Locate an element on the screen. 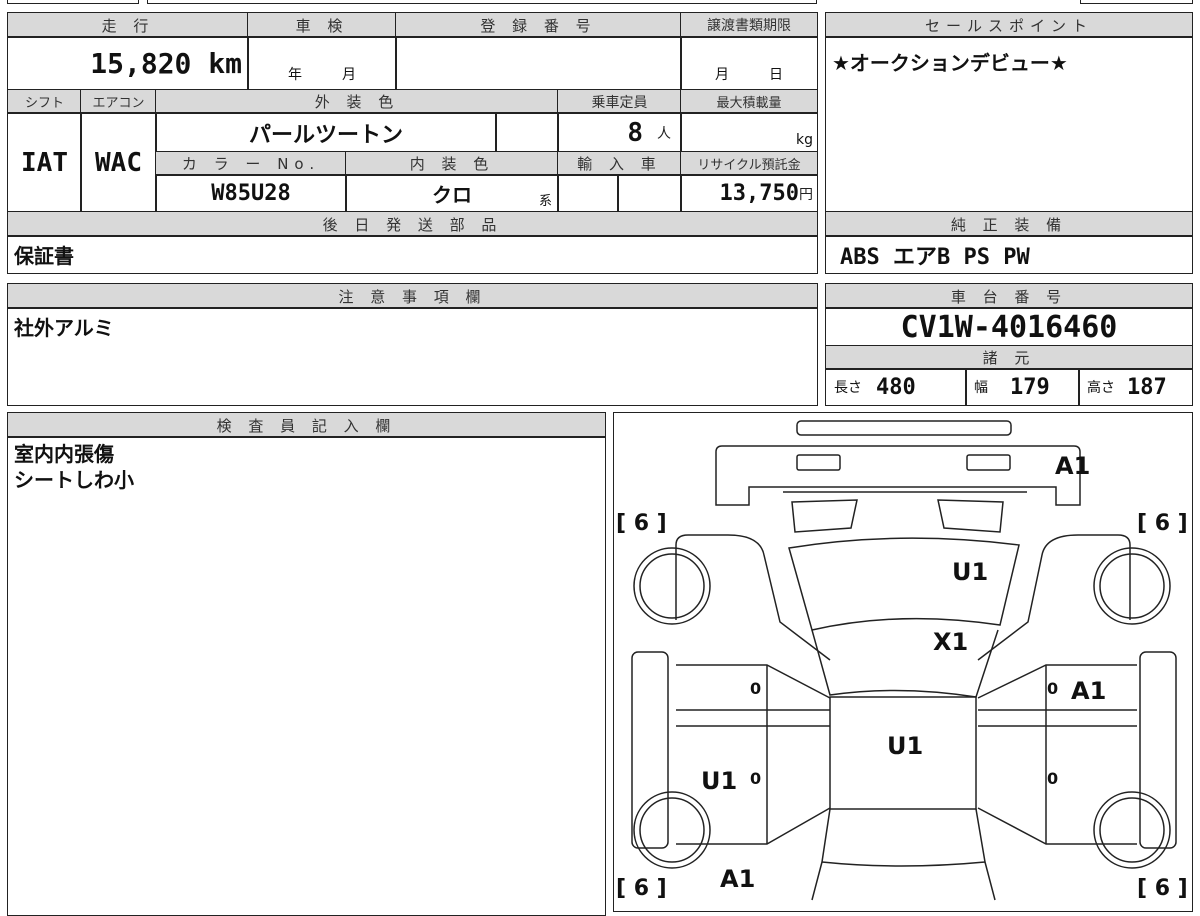 Image resolution: width=1200 pixels, height=916 pixels. exterior-color-extra is located at coordinates (527, 132).